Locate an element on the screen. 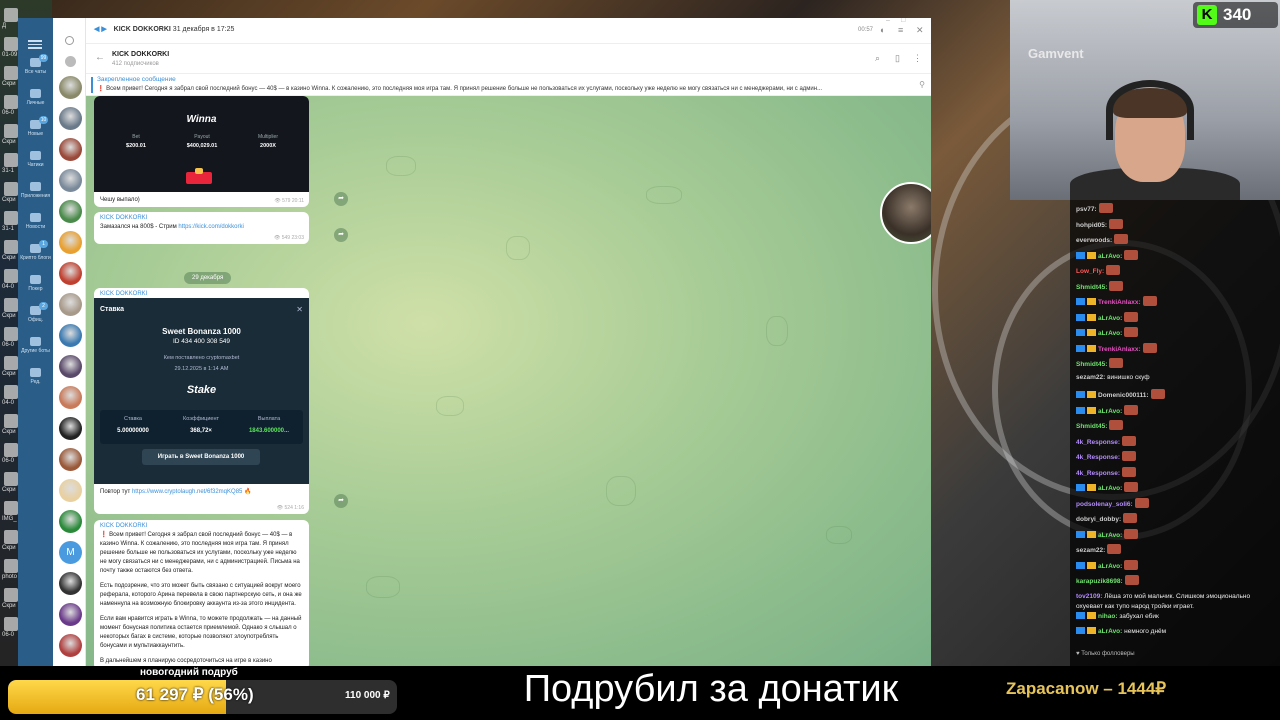  folder-3: Чатики is located at coordinates (35, 159).